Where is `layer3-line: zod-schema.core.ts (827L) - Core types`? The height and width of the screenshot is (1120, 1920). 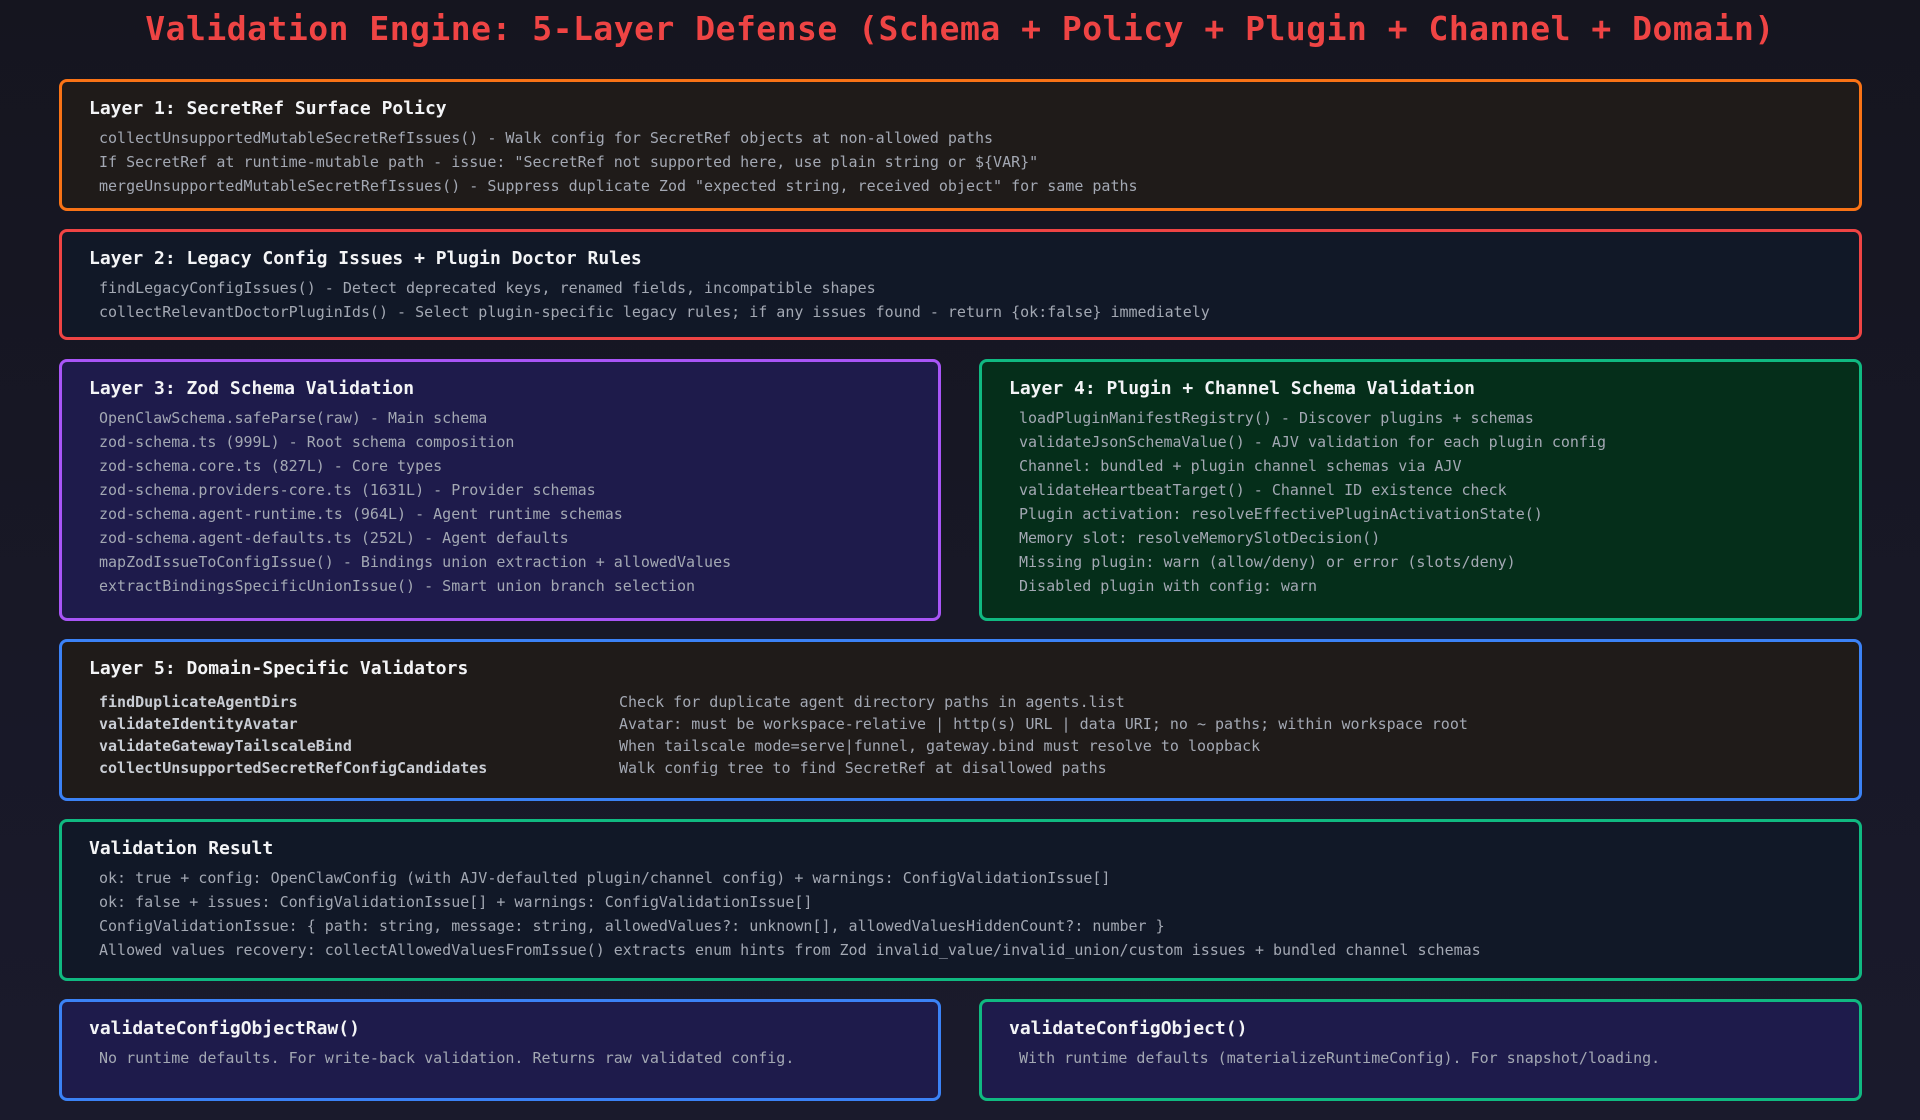
layer3-line: zod-schema.core.ts (827L) - Core types is located at coordinates (271, 466).